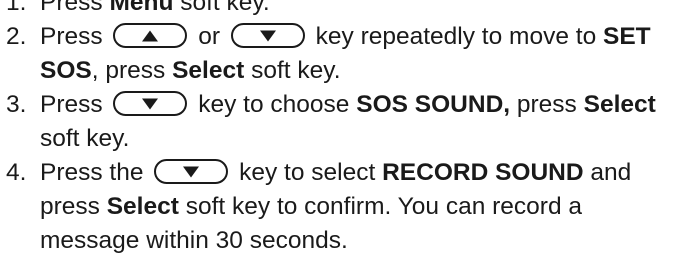 The height and width of the screenshot is (258, 681). Describe the element at coordinates (132, 70) in the screenshot. I see `step-text: , press` at that location.